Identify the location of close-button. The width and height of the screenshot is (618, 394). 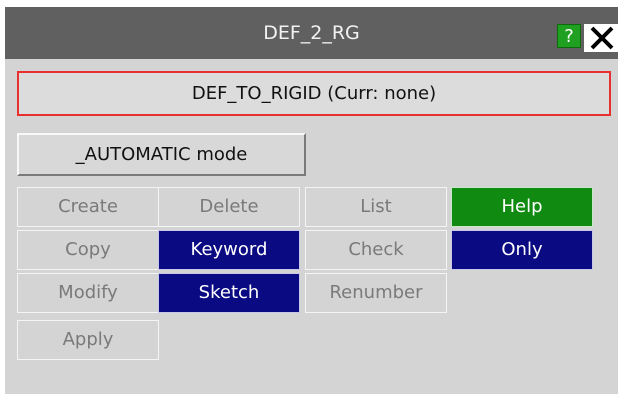
(601, 38).